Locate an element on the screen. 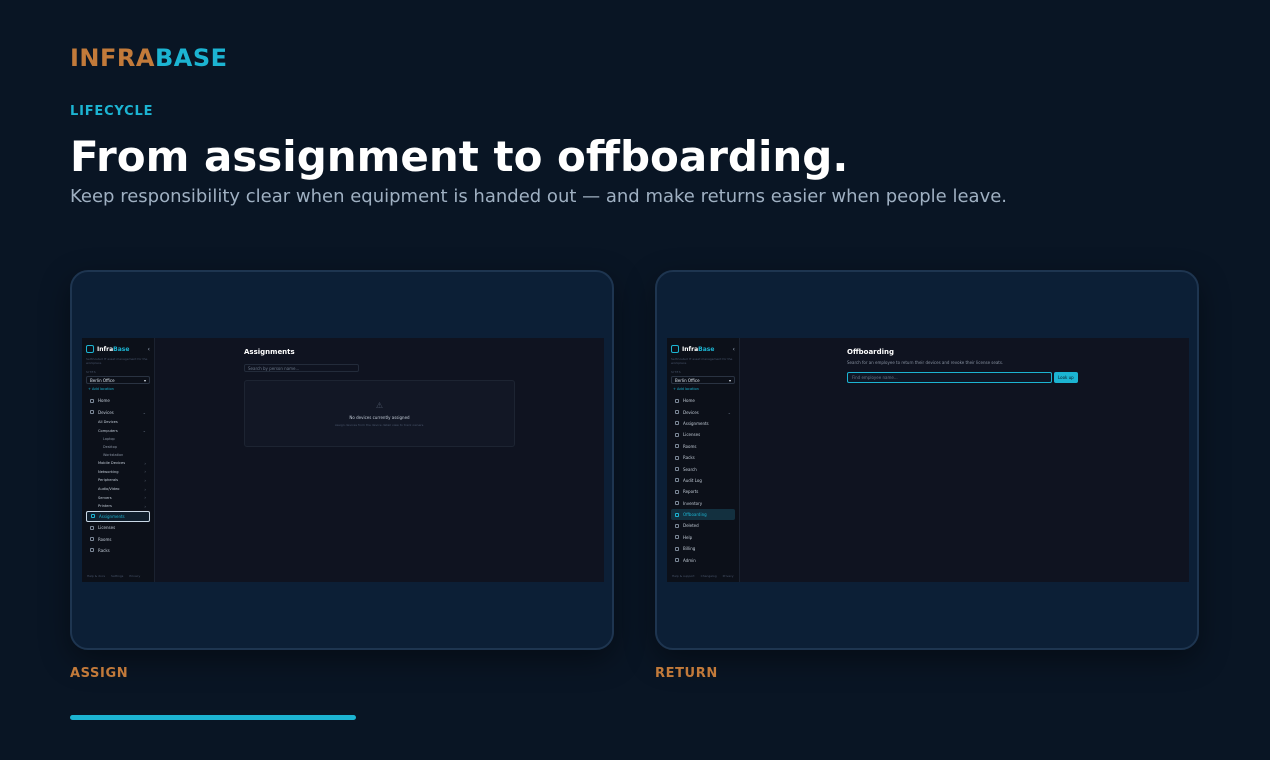  sidebar-item-workstation: Workstation is located at coordinates (118, 455).